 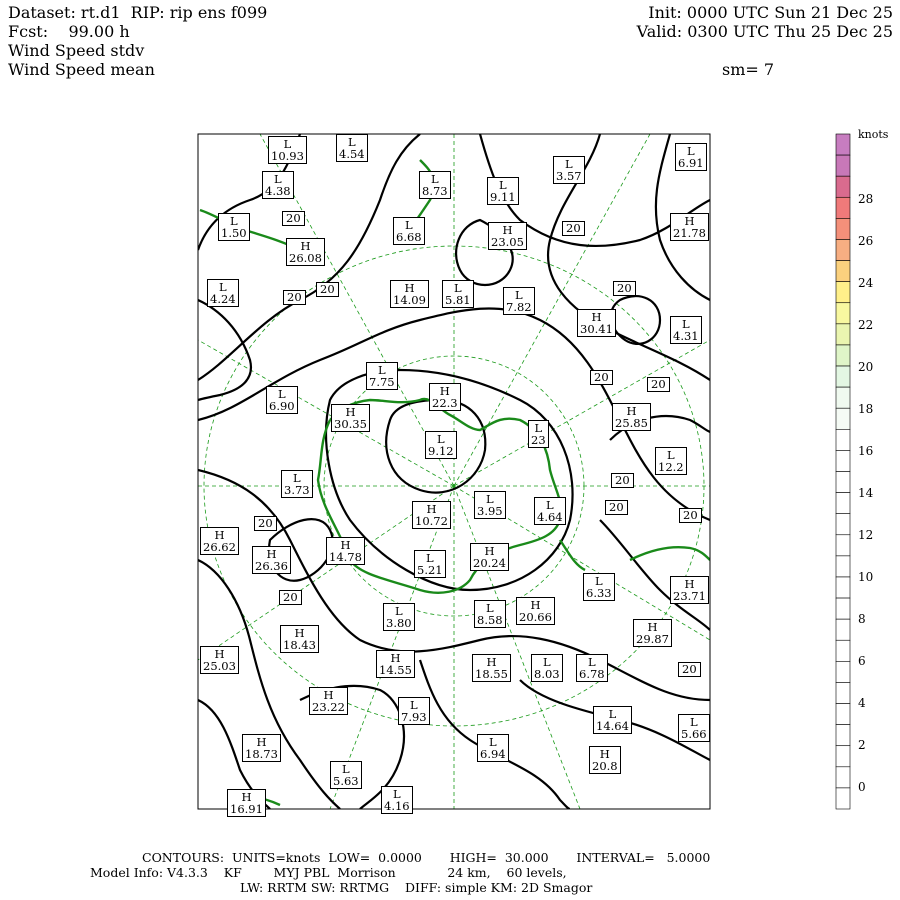 I want to click on color-scale-label: 20, so click(x=866, y=367).